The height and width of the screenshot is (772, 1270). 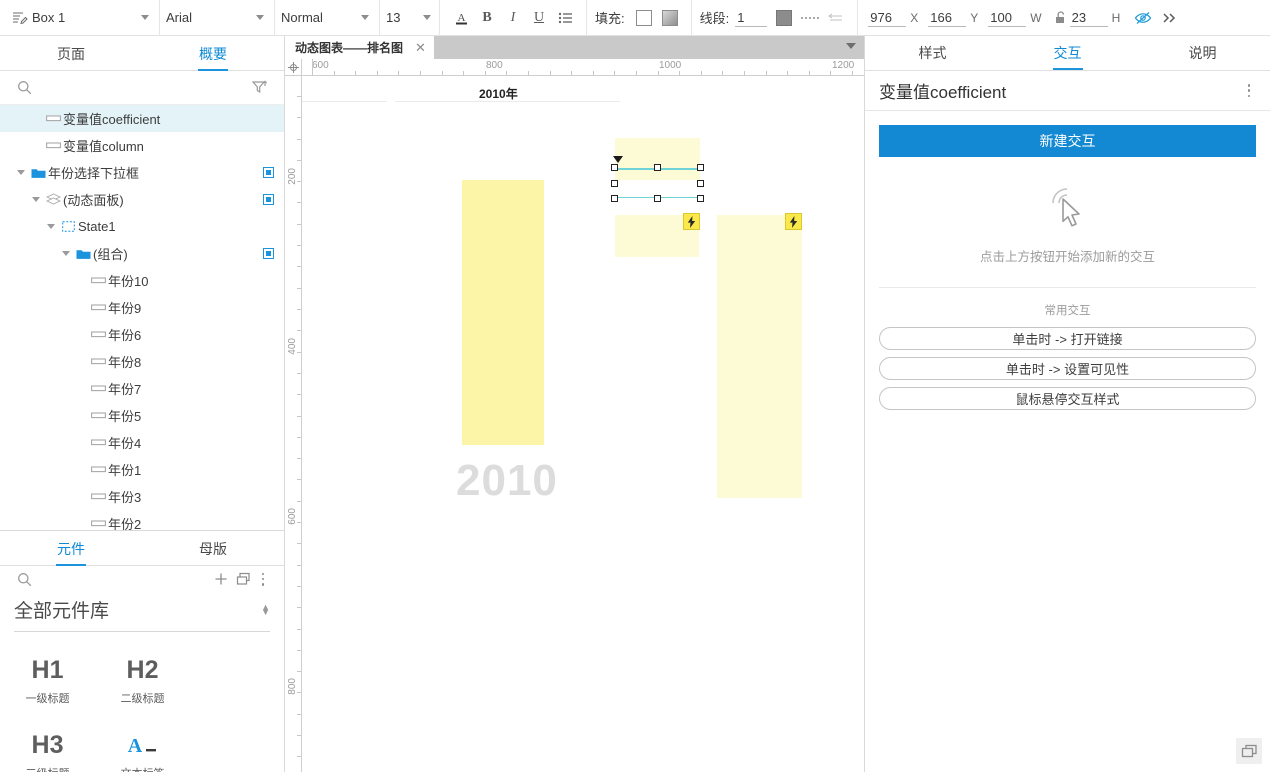 What do you see at coordinates (932, 53) in the screenshot?
I see `tab-style: 样式` at bounding box center [932, 53].